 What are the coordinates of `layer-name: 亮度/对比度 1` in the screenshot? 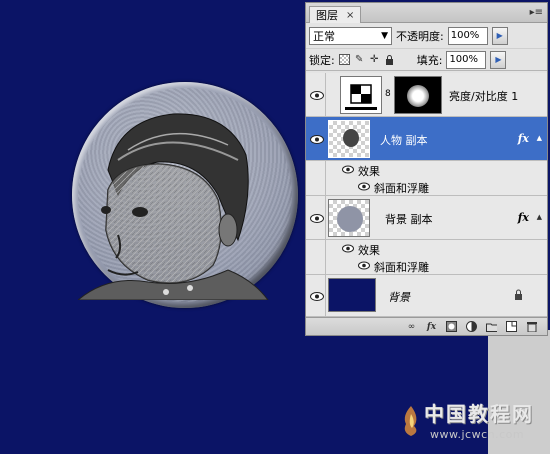 It's located at (484, 96).